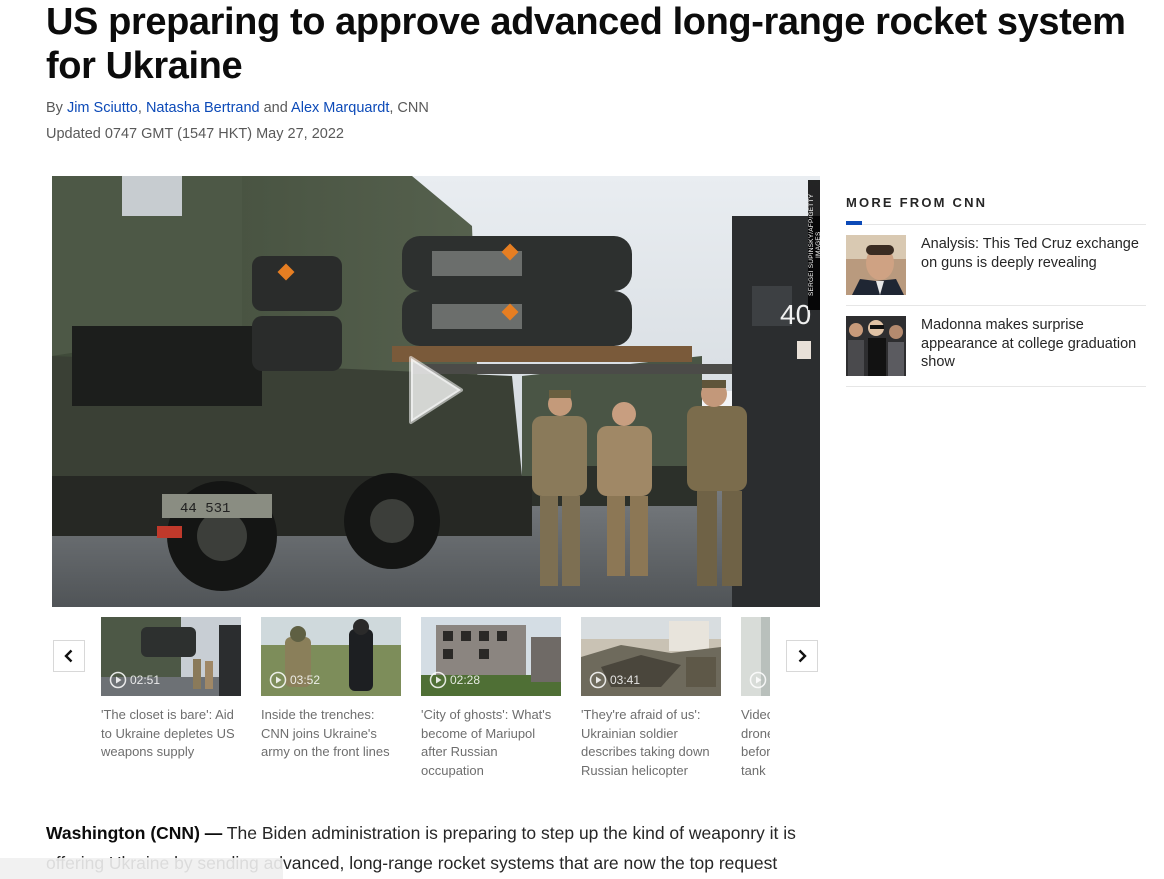 The height and width of the screenshot is (879, 1164). Describe the element at coordinates (996, 219) in the screenshot. I see `sidebar-accent-rule` at that location.